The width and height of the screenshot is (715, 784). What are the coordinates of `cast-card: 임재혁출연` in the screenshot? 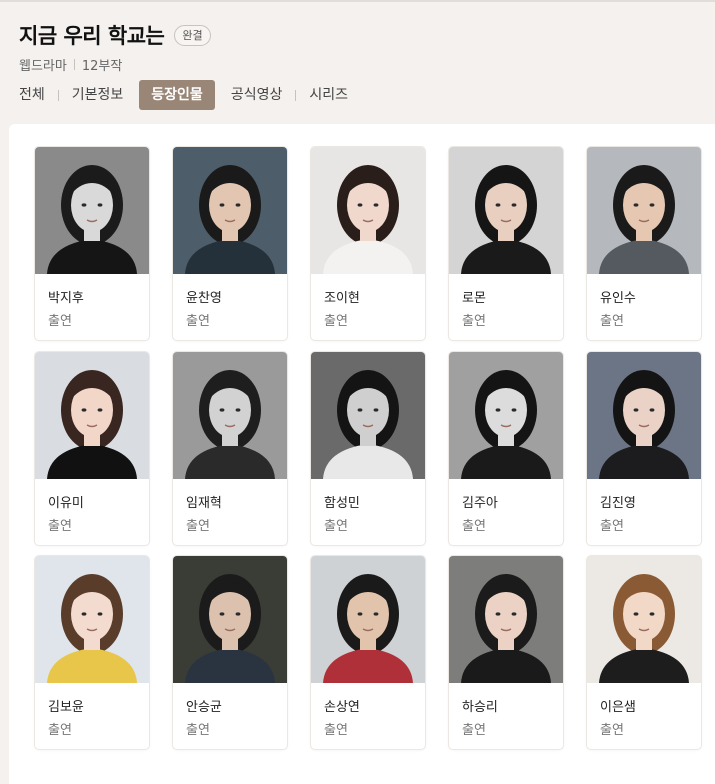 It's located at (230, 448).